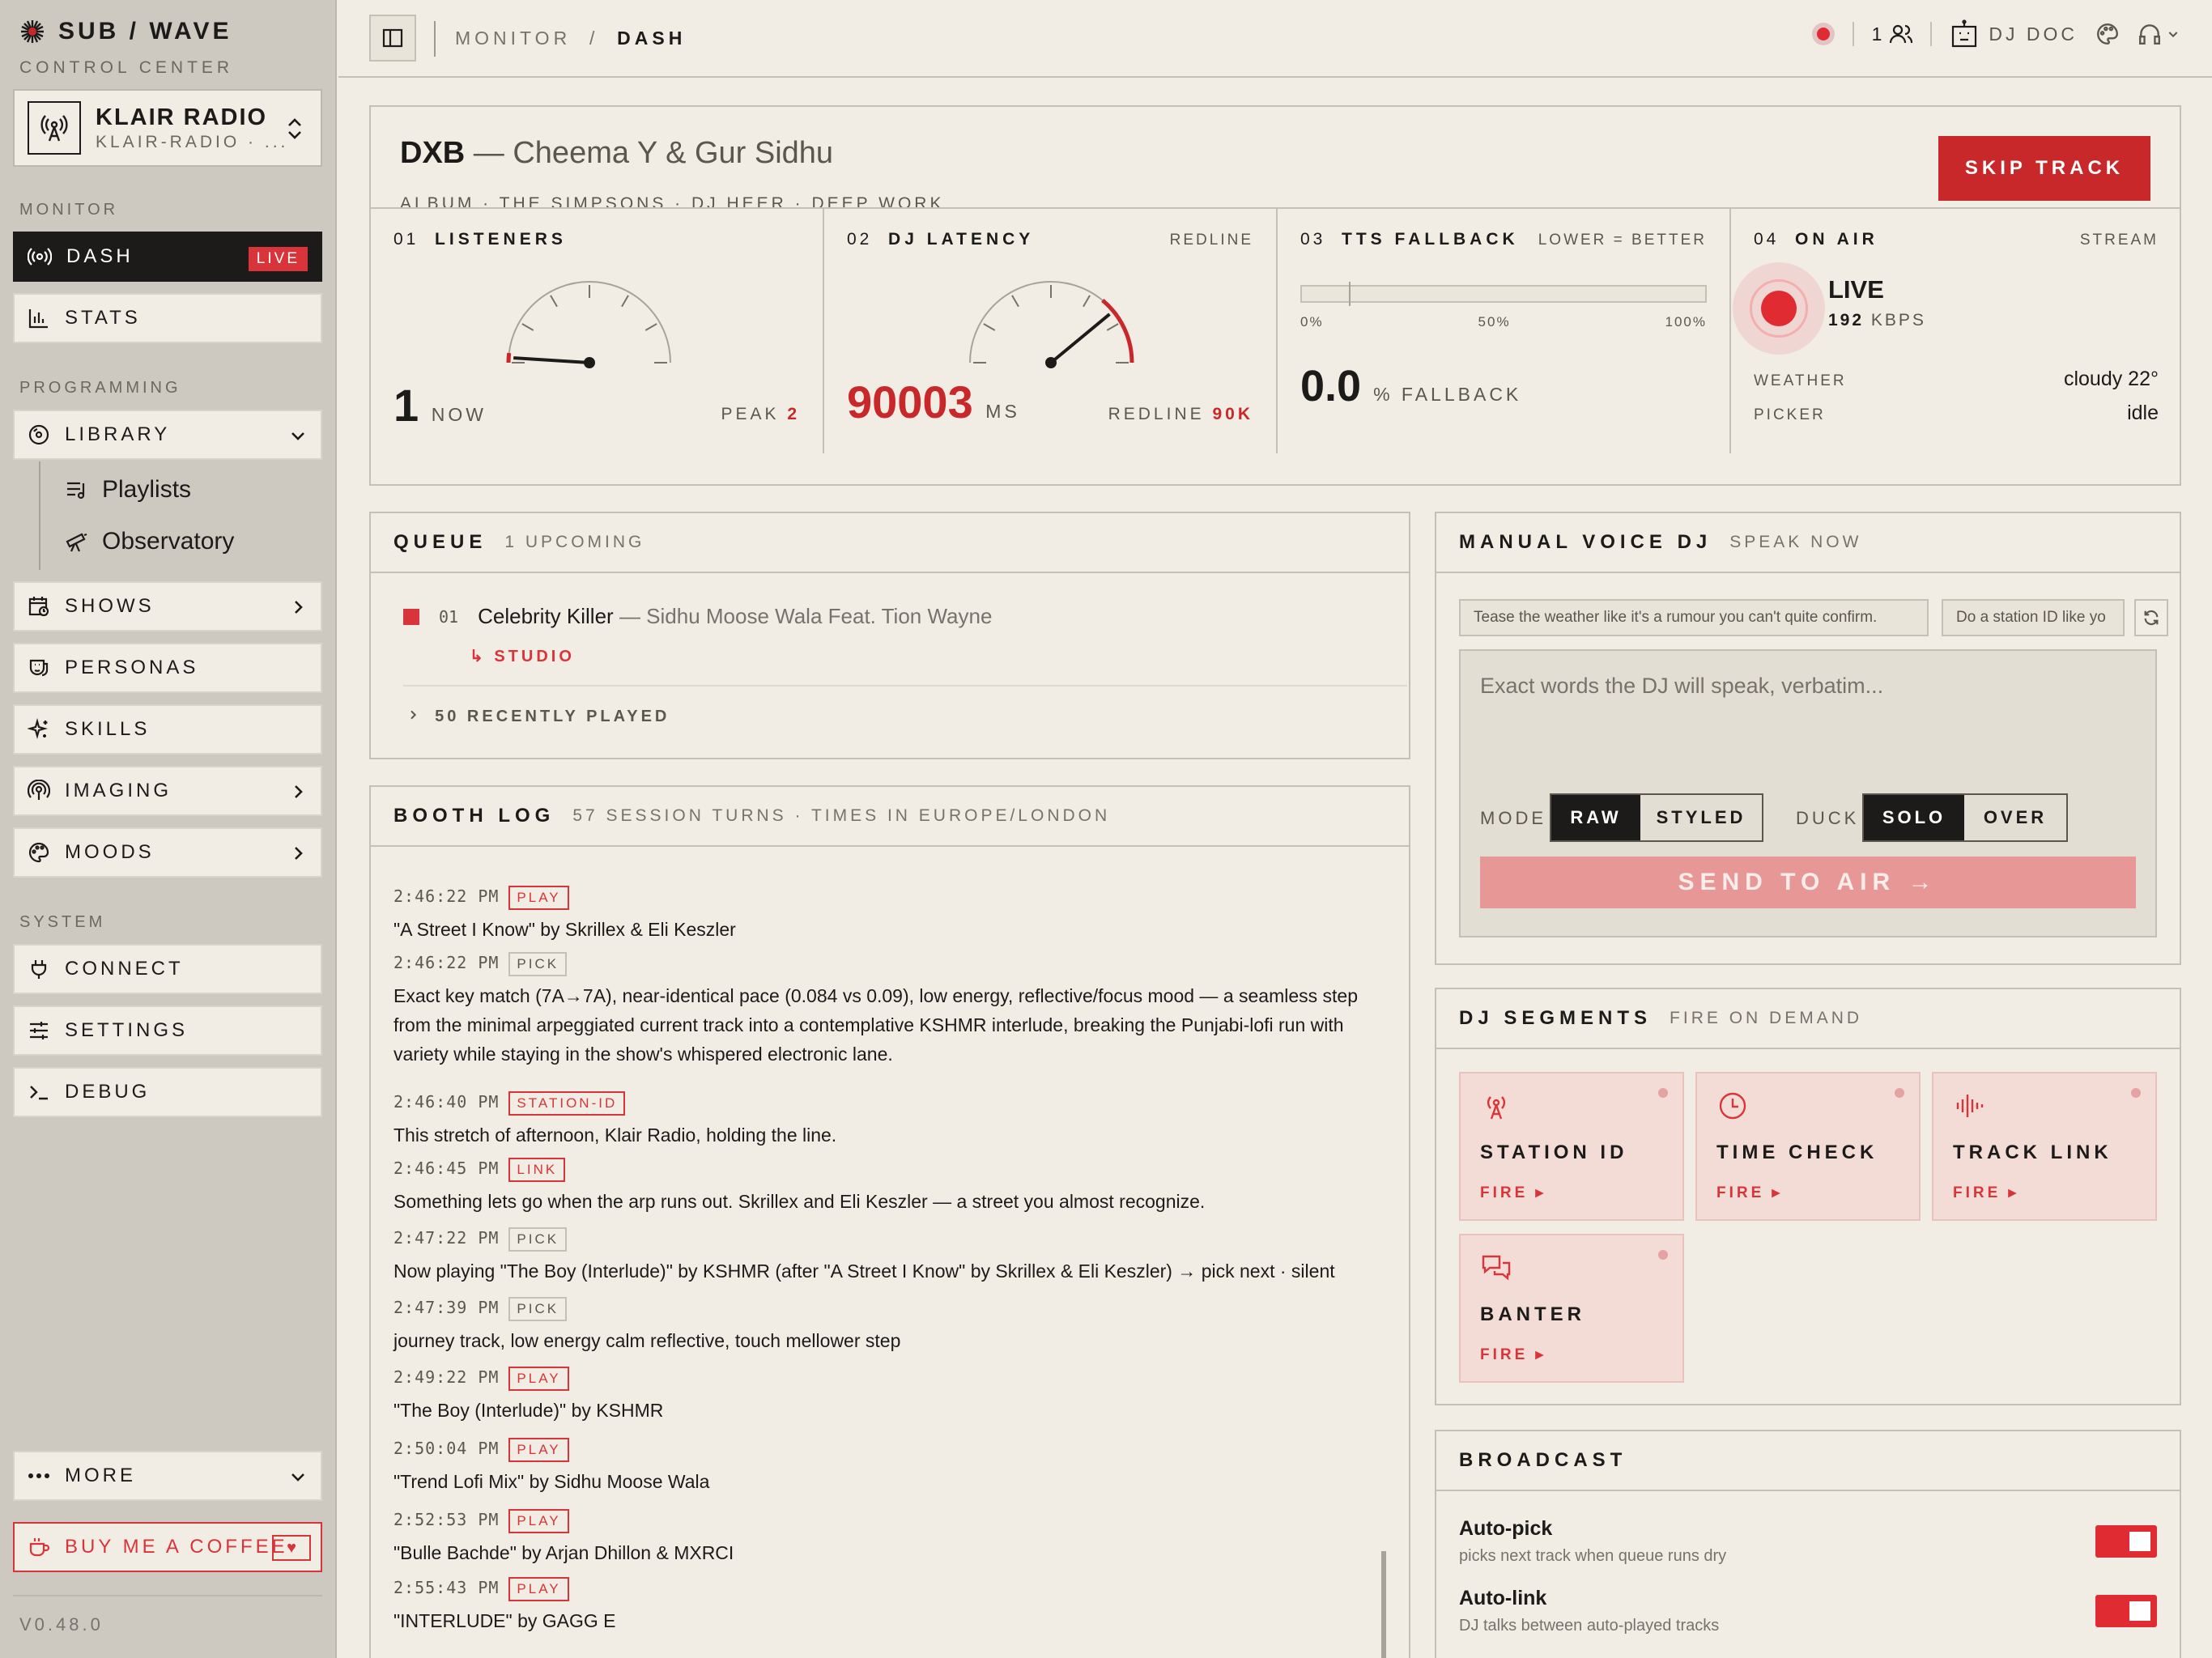  What do you see at coordinates (505, 1620) in the screenshot?
I see `log-message: "INTERLUDE" by GAGG E` at bounding box center [505, 1620].